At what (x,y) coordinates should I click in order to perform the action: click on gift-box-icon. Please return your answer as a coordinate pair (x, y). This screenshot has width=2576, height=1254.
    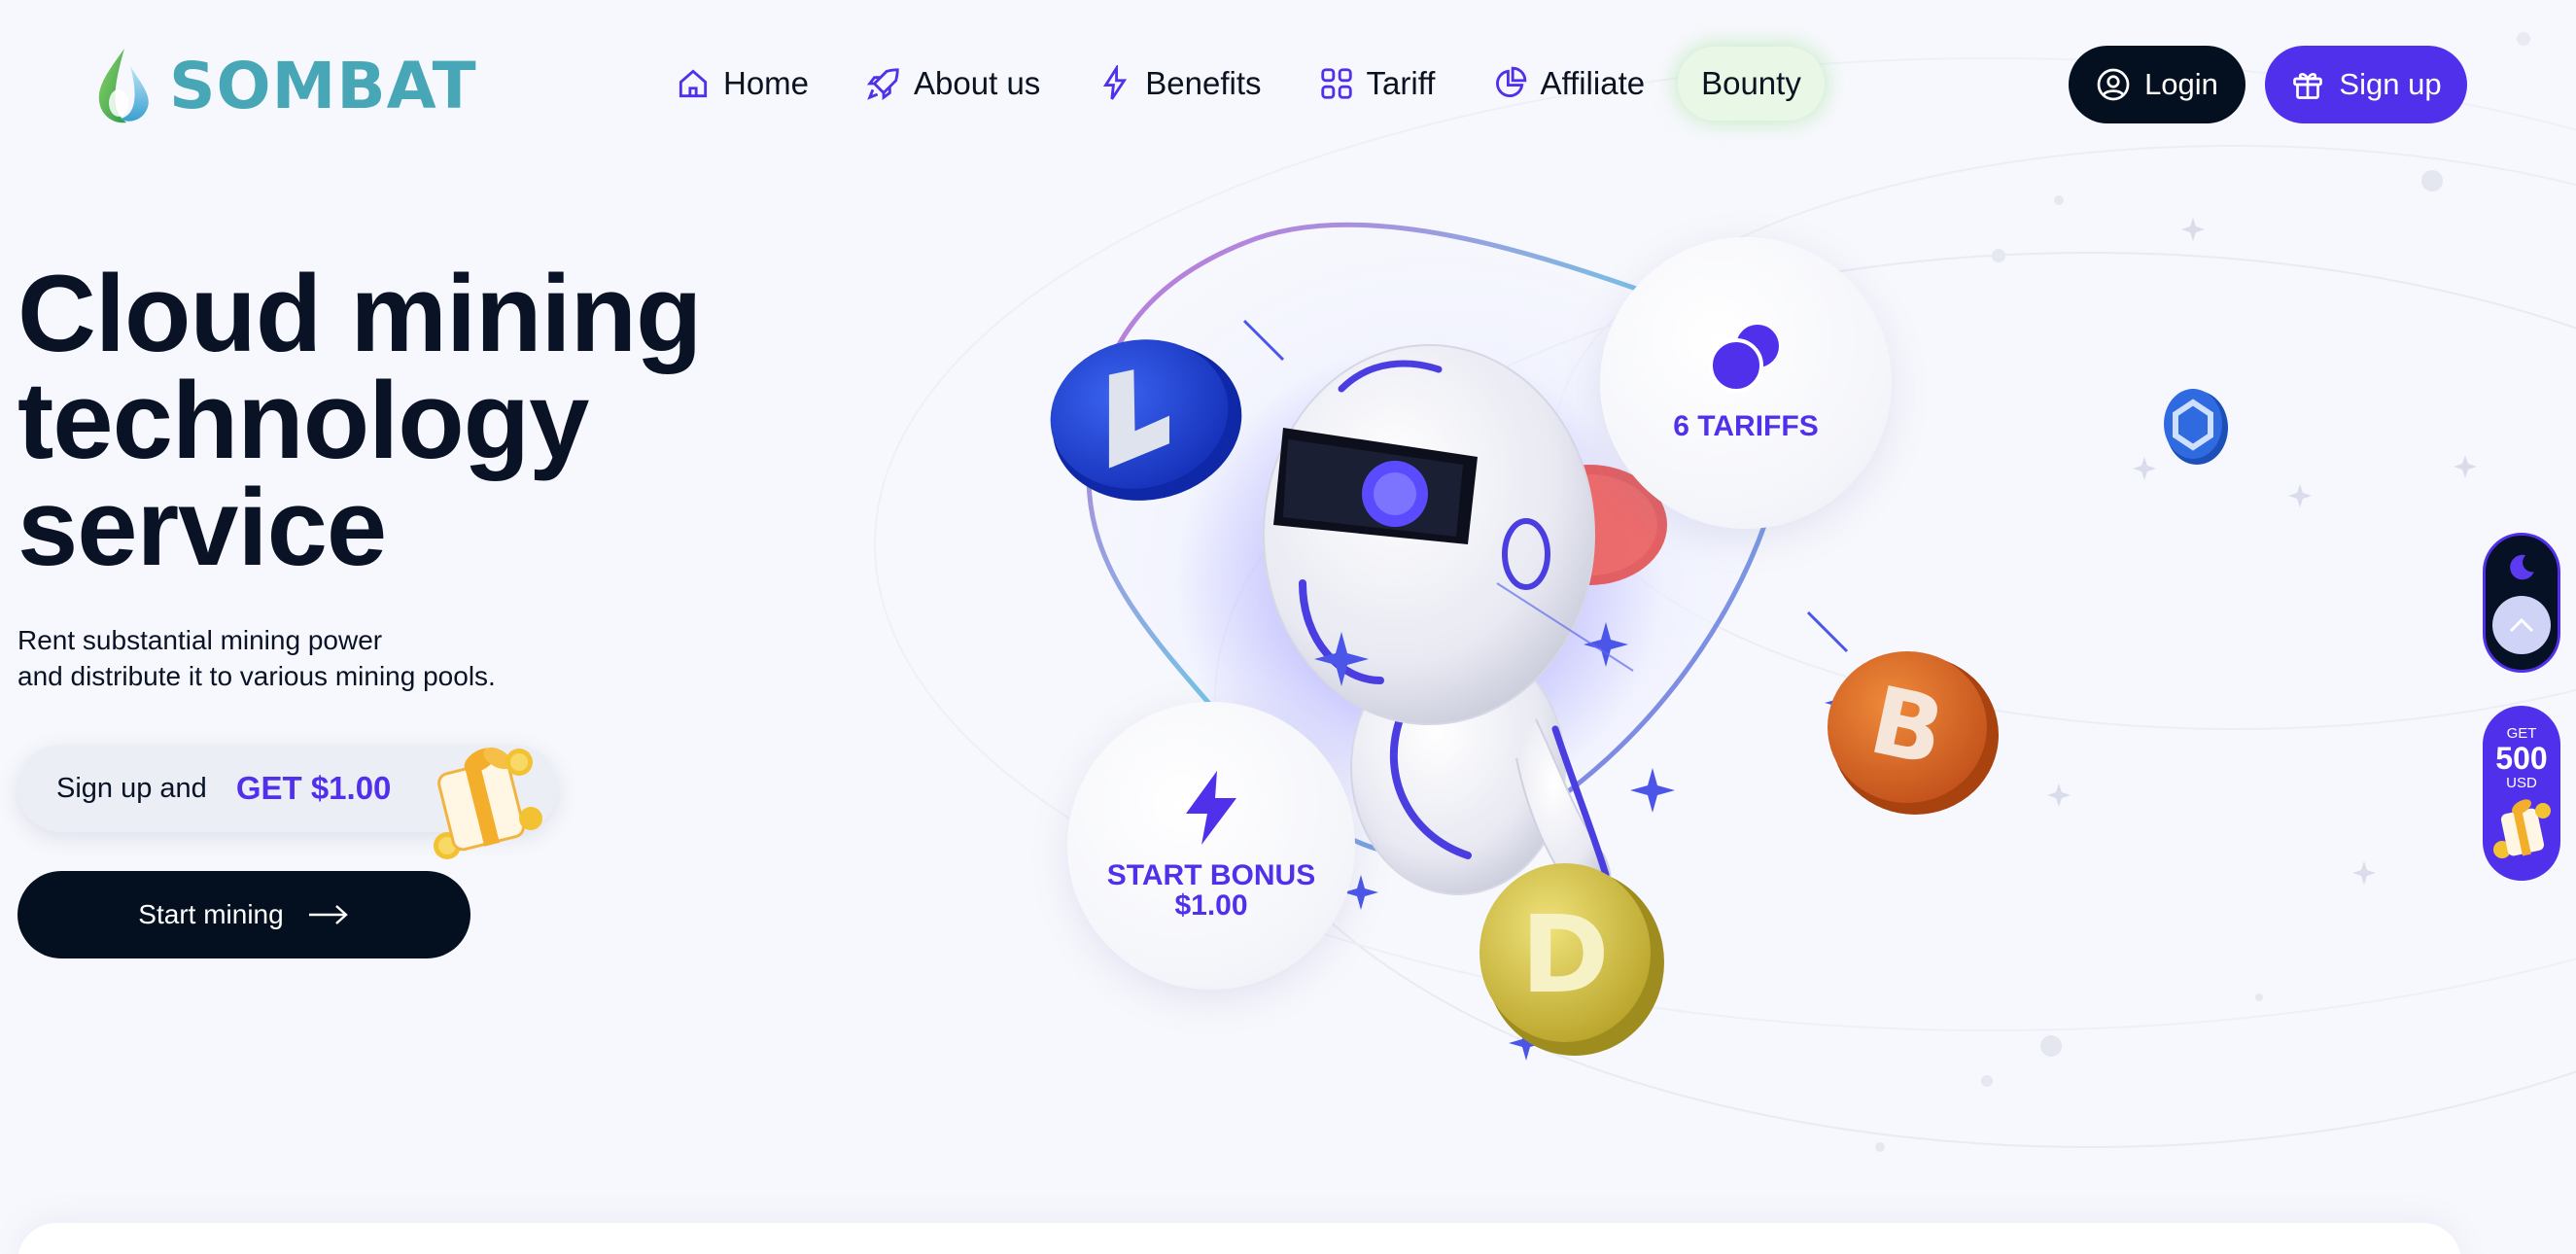
    Looking at the image, I should click on (488, 803).